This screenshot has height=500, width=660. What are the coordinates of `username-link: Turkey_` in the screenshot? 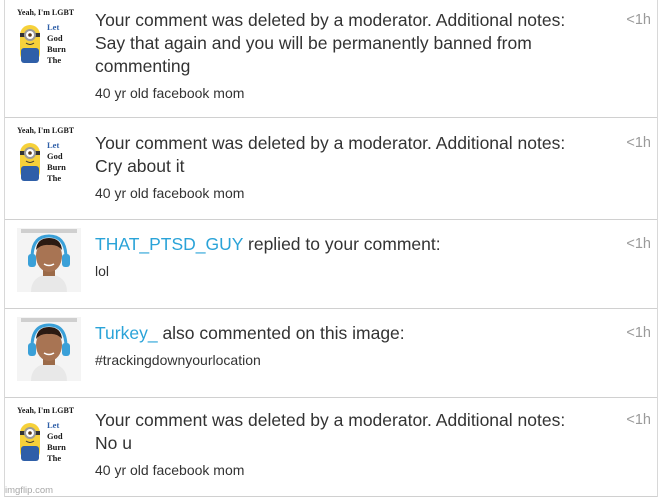 It's located at (126, 333).